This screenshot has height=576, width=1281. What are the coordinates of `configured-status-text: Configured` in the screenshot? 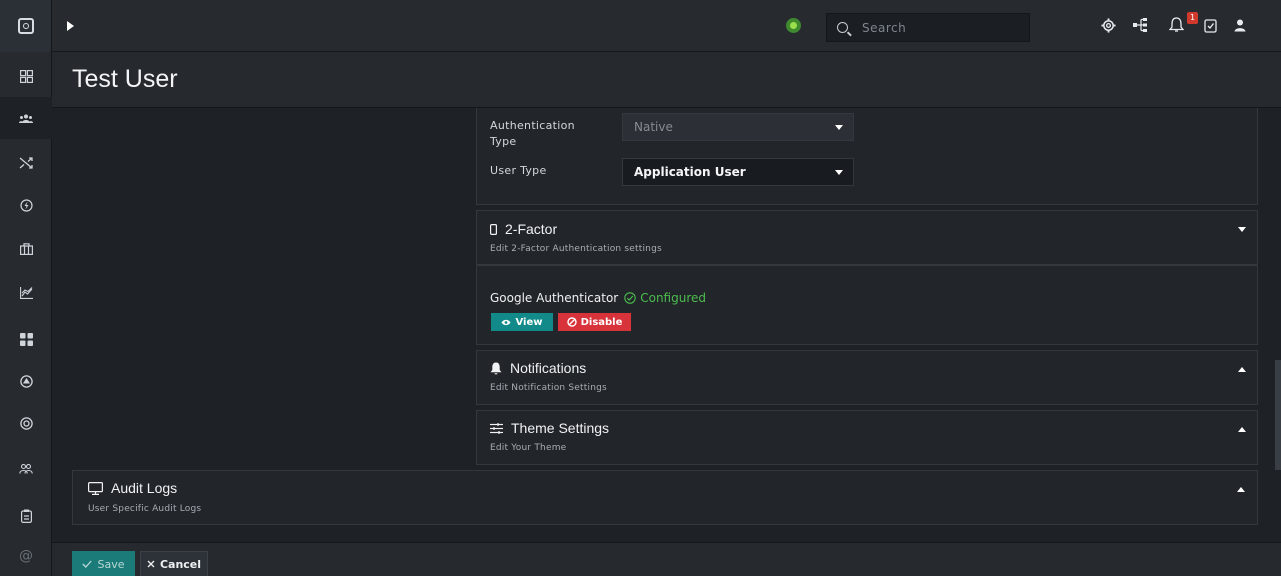 It's located at (673, 298).